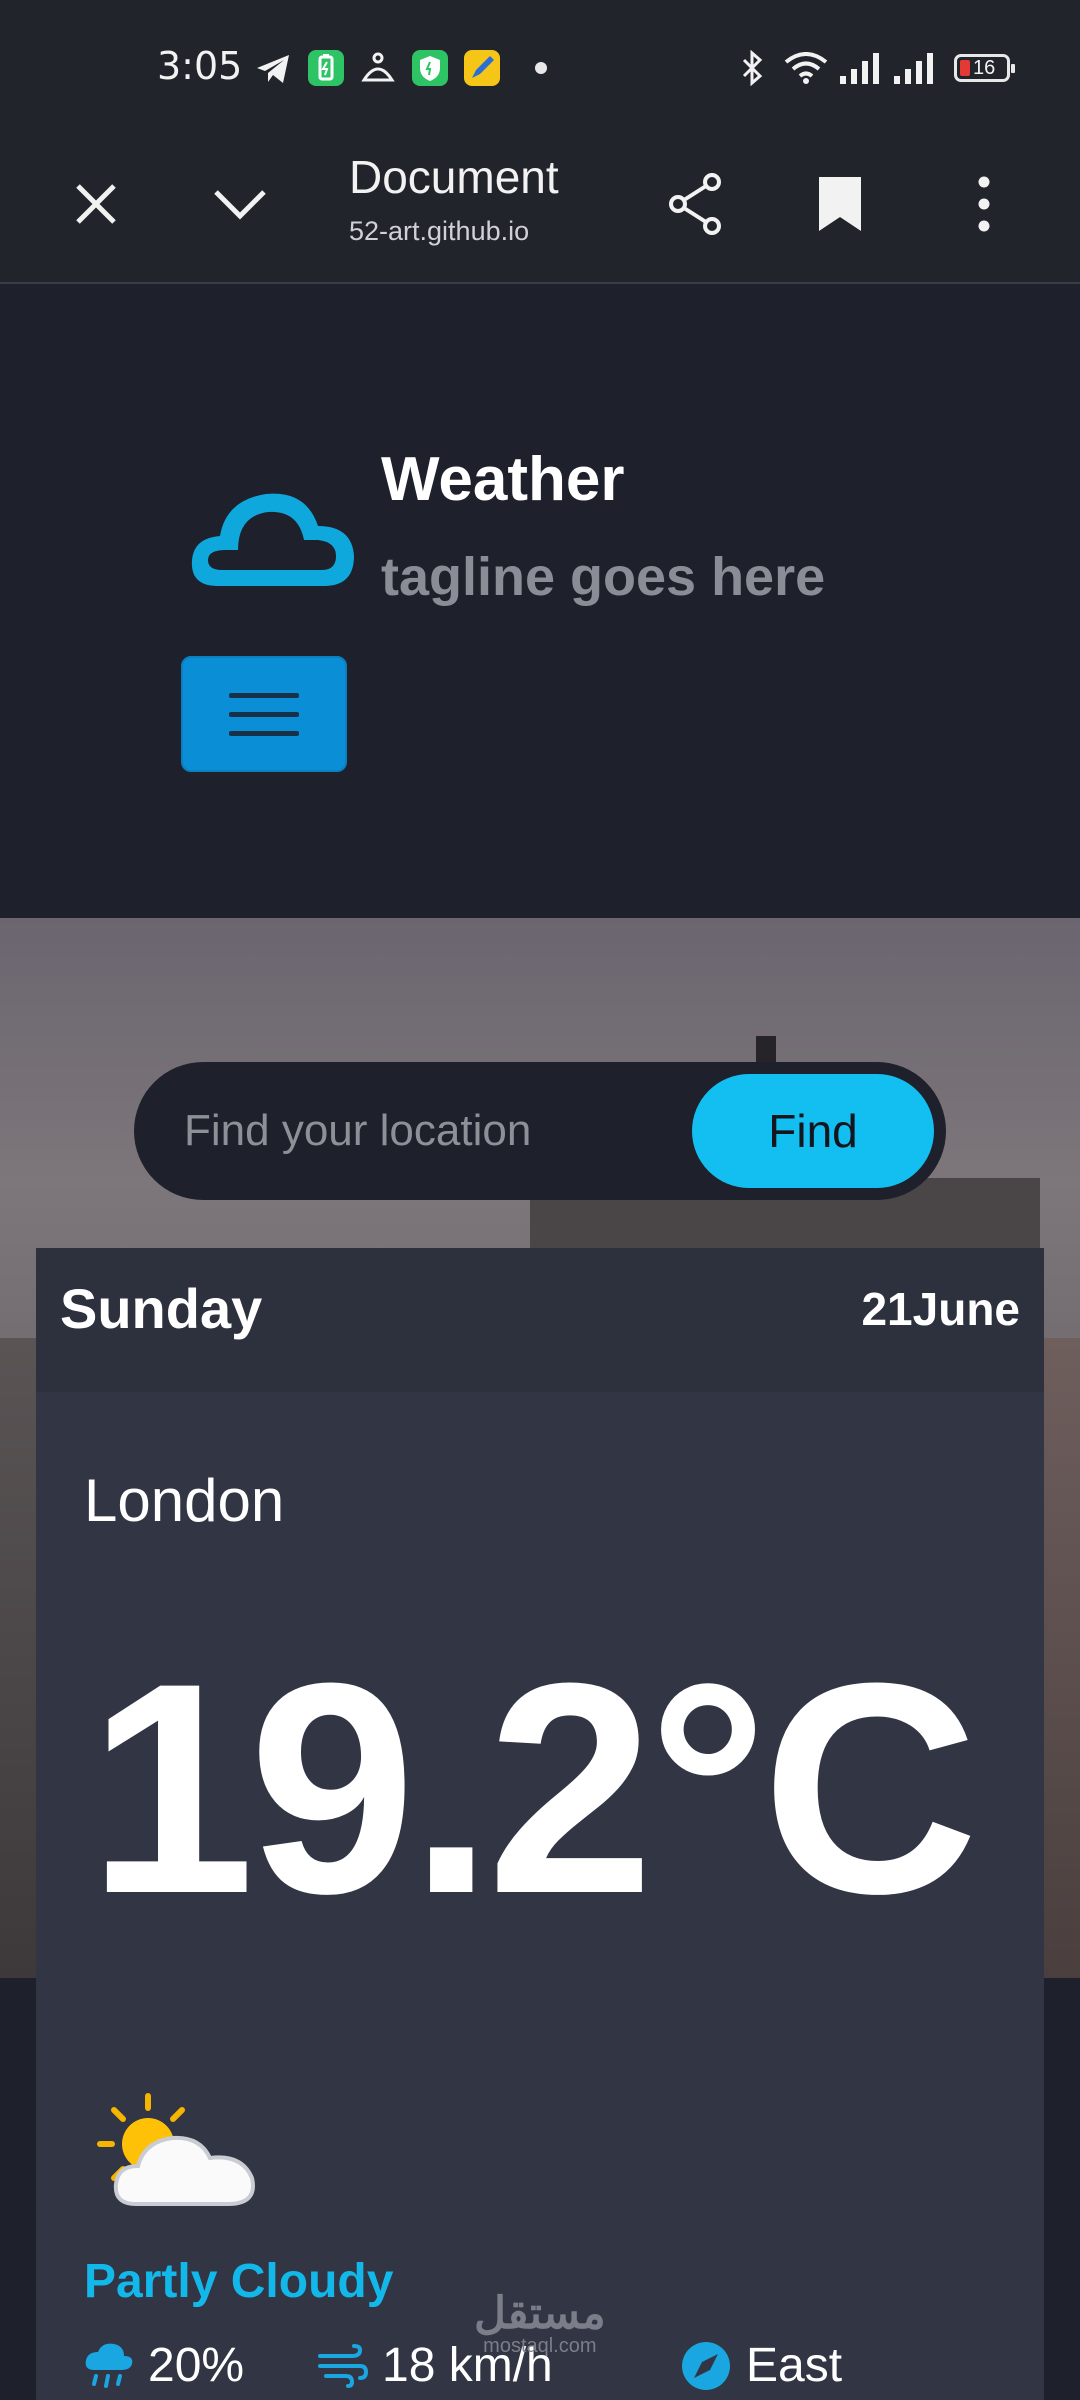  Describe the element at coordinates (184, 1500) in the screenshot. I see `forecast-location: London` at that location.